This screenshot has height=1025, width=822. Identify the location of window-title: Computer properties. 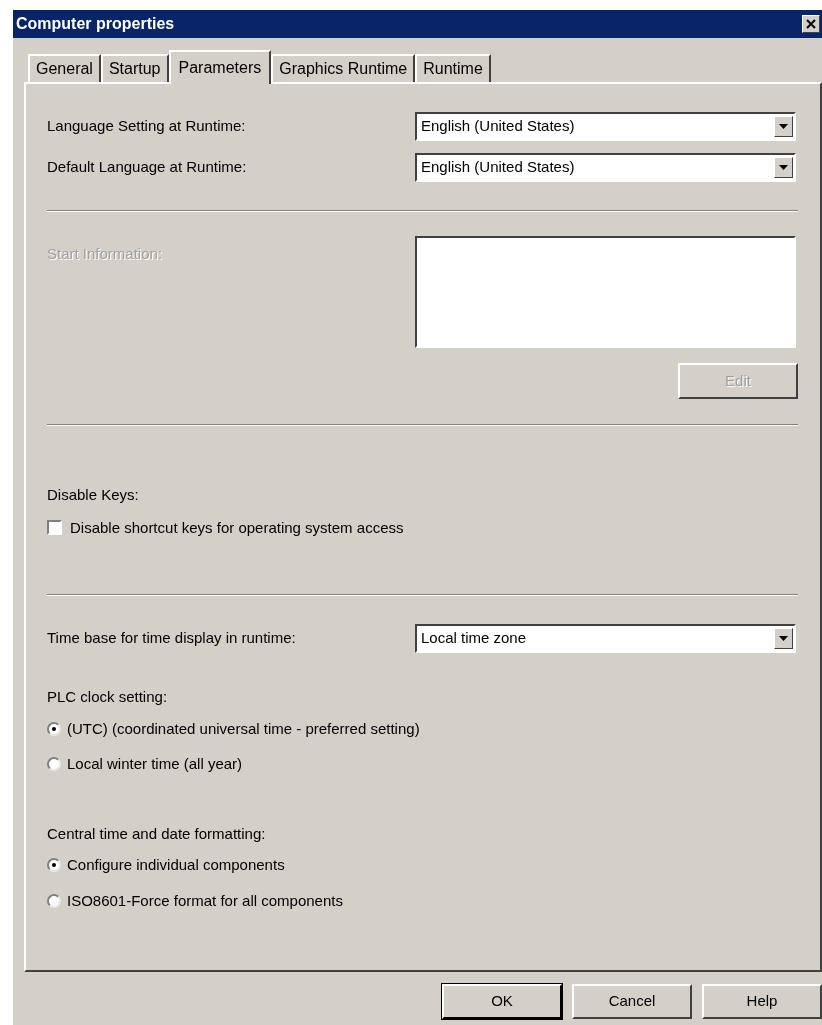
(95, 24).